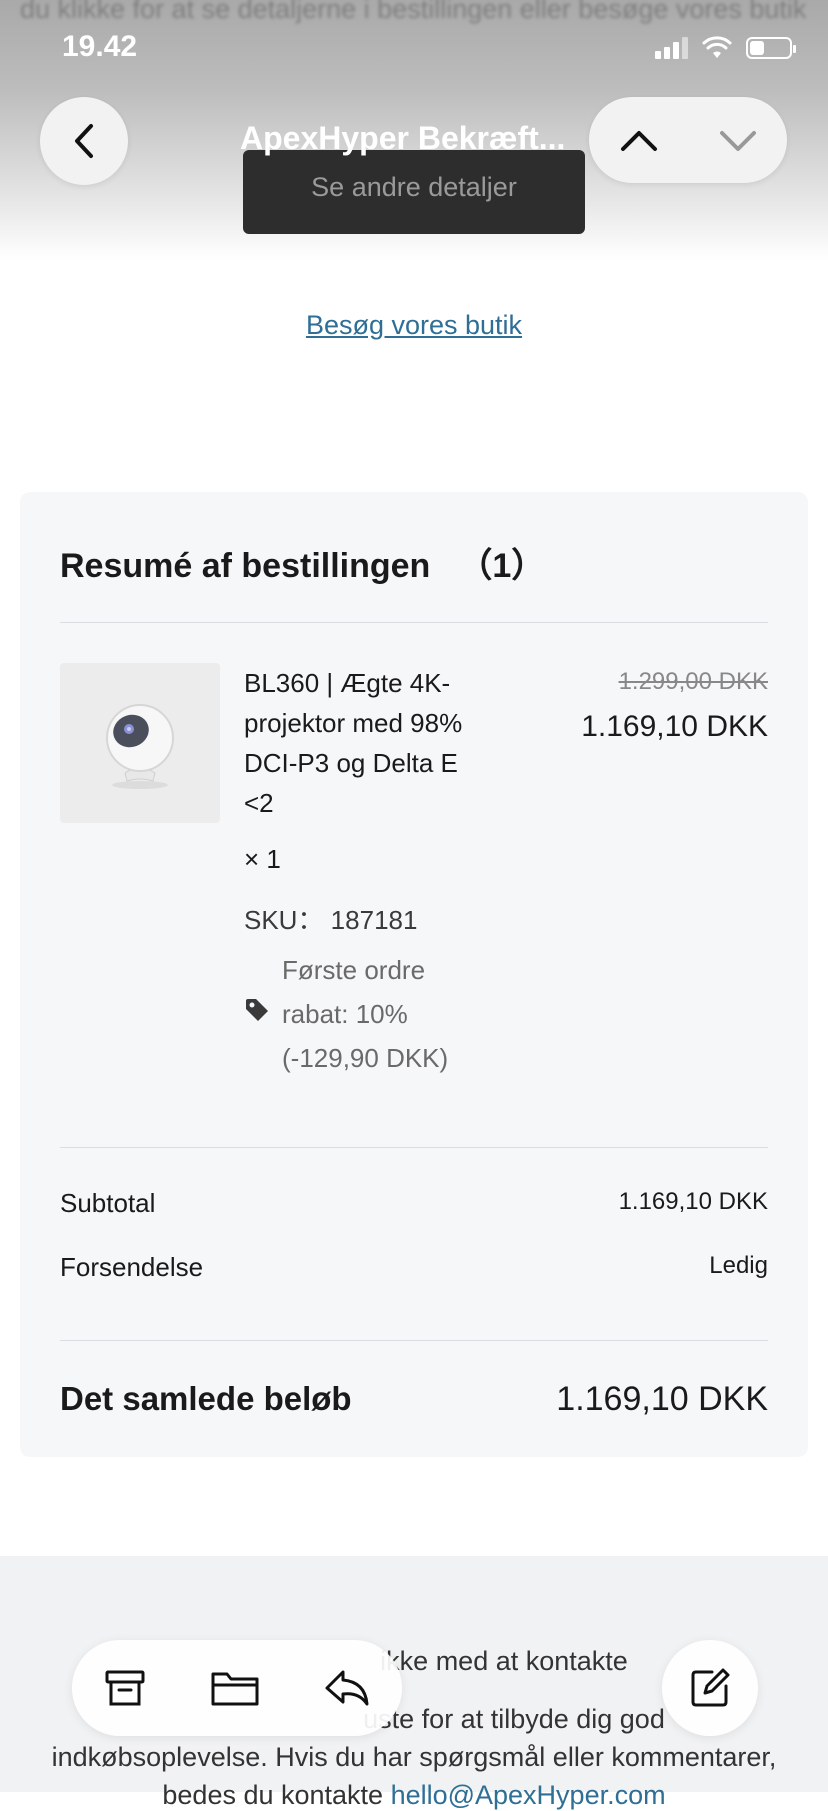  I want to click on footer-contact-prefix: bedes du kontakte, so click(276, 1795).